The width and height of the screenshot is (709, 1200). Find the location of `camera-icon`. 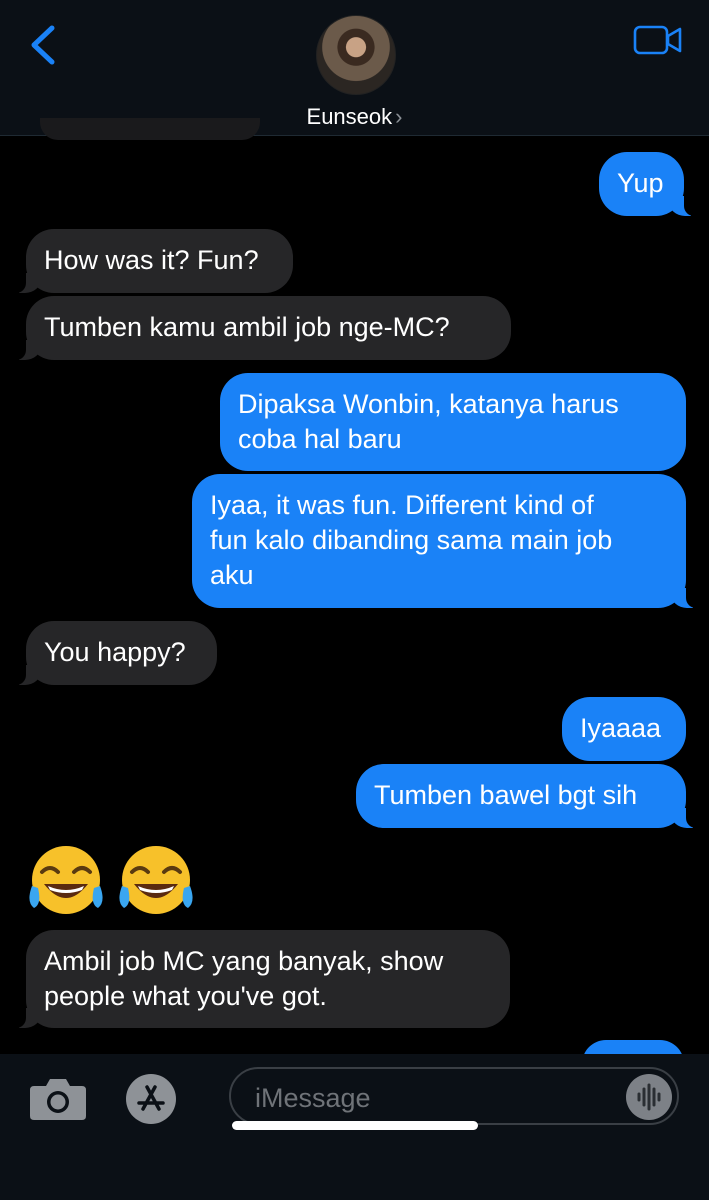

camera-icon is located at coordinates (58, 1098).